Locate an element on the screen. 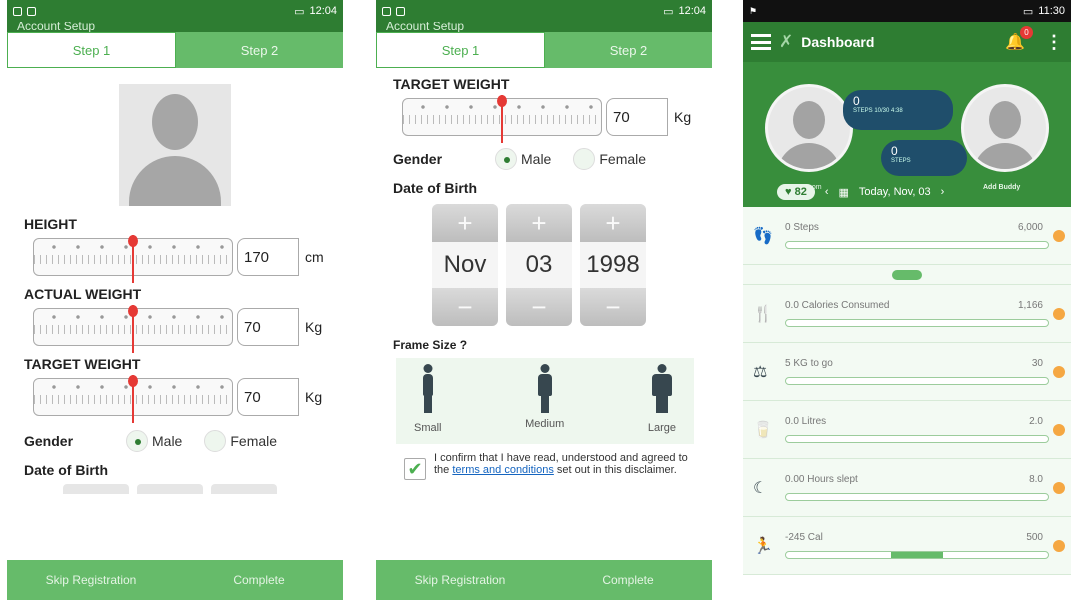  metric-target: 8.0 is located at coordinates (1036, 479).